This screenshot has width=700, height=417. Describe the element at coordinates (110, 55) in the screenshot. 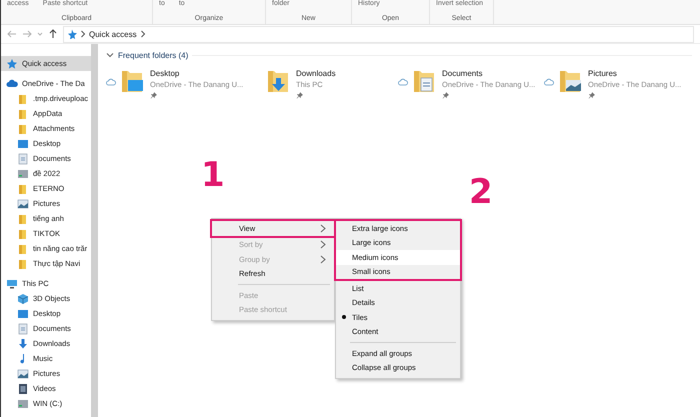

I see `chevron-down-icon` at that location.